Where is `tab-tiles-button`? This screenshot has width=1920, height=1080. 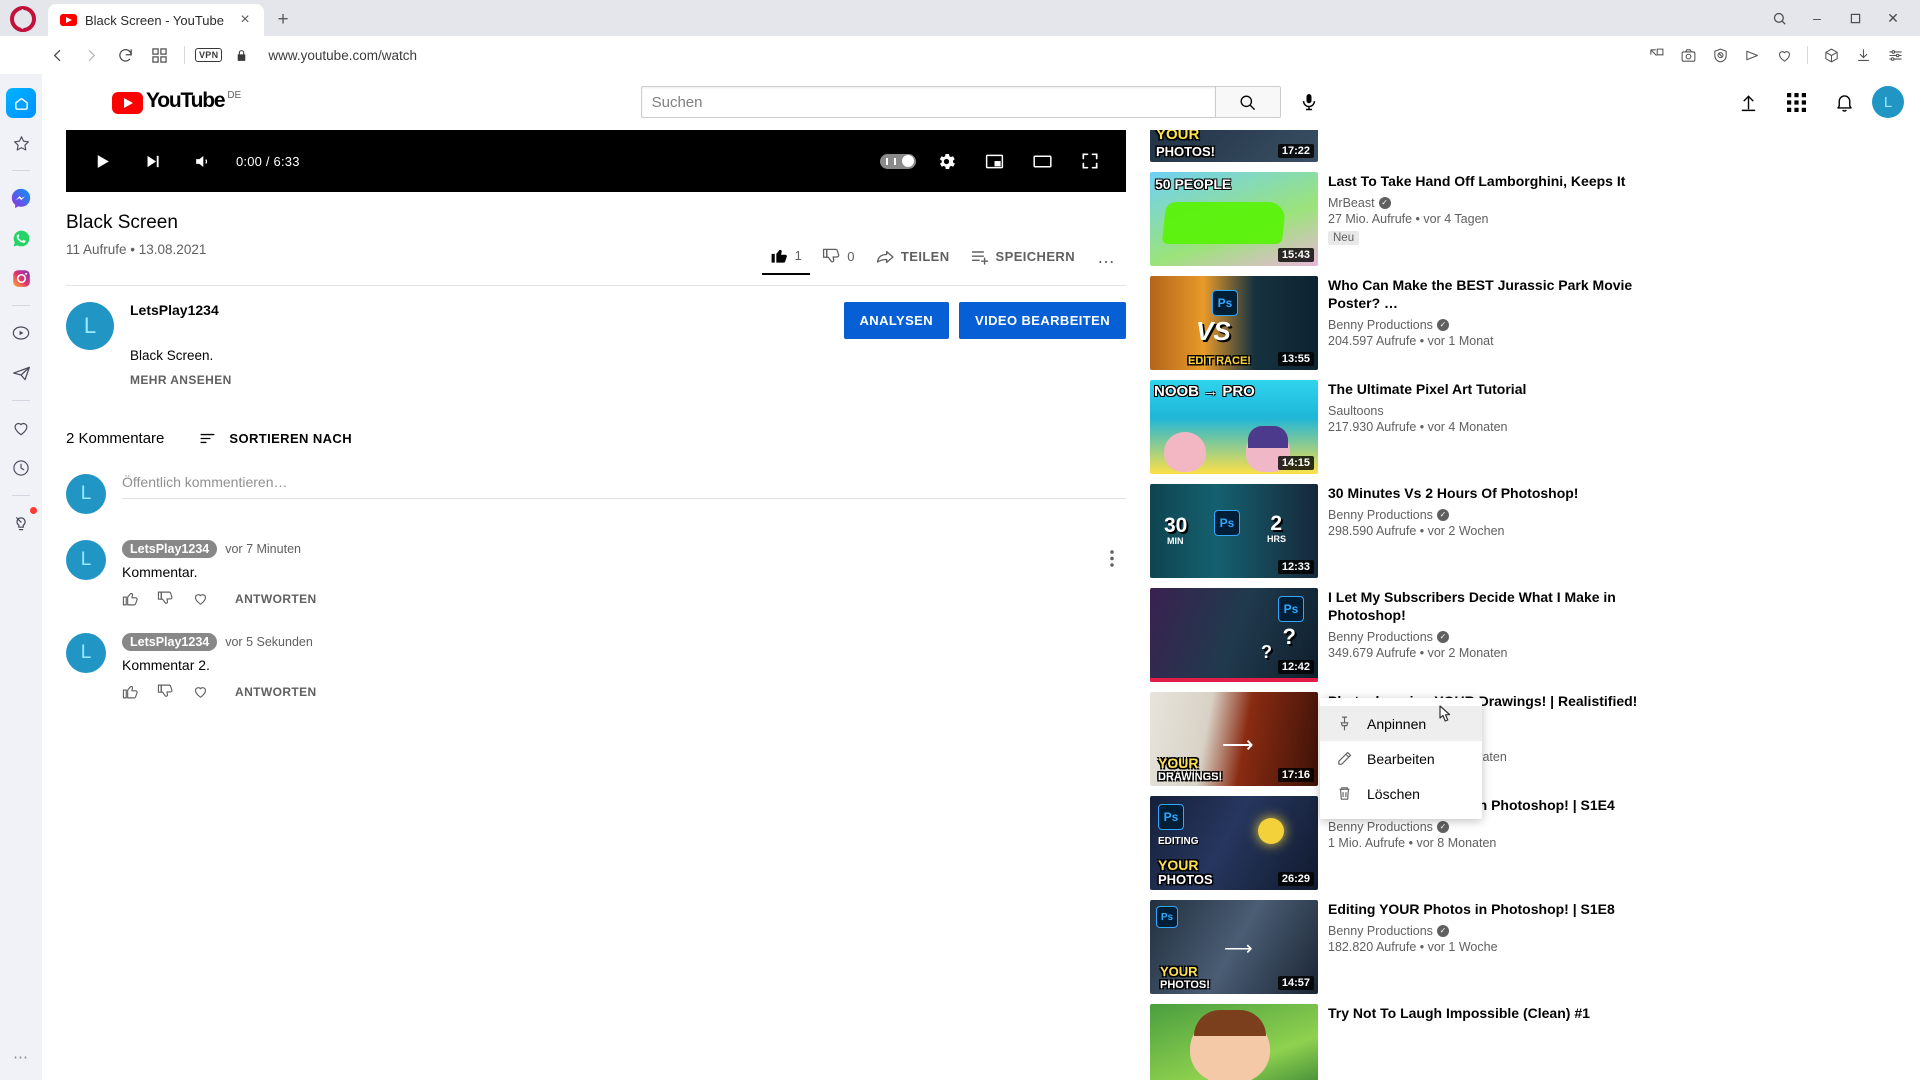 tab-tiles-button is located at coordinates (159, 55).